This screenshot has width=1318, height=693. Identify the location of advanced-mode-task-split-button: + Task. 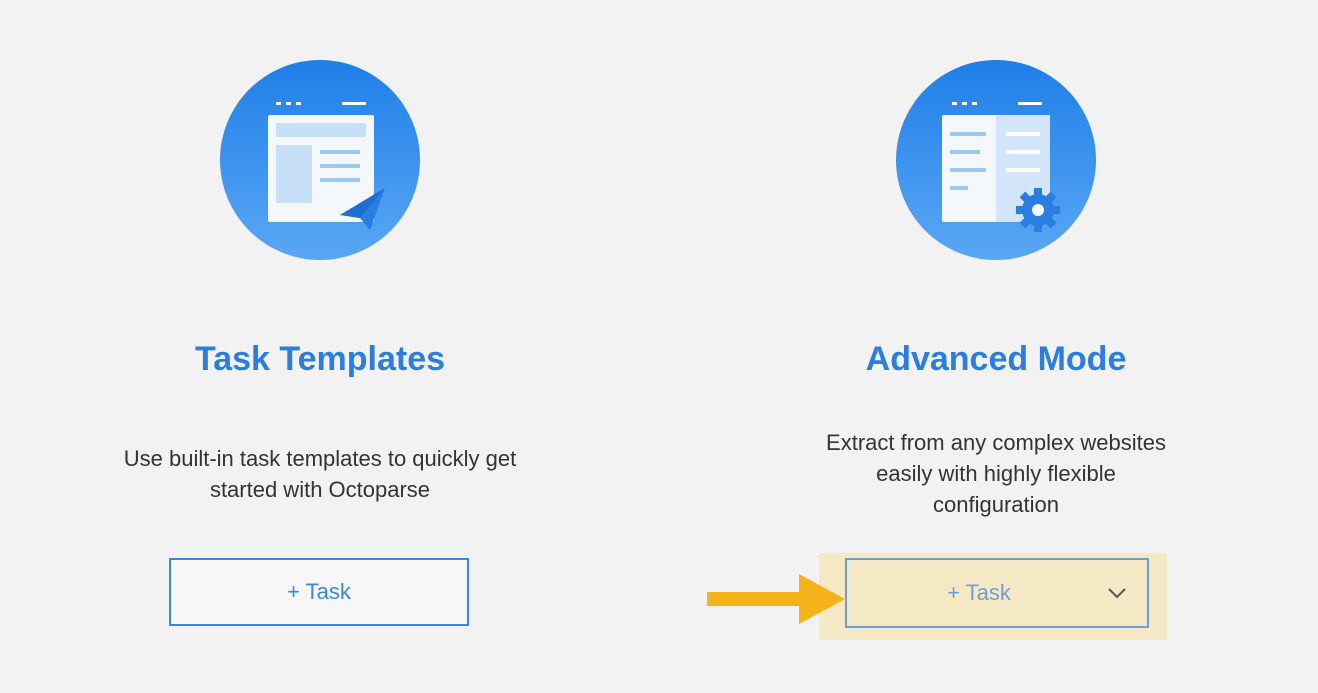
(997, 593).